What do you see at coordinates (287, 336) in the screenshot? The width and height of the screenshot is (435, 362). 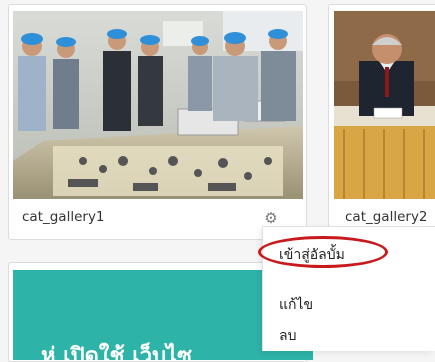 I see `menu-item-delete: ลบ` at bounding box center [287, 336].